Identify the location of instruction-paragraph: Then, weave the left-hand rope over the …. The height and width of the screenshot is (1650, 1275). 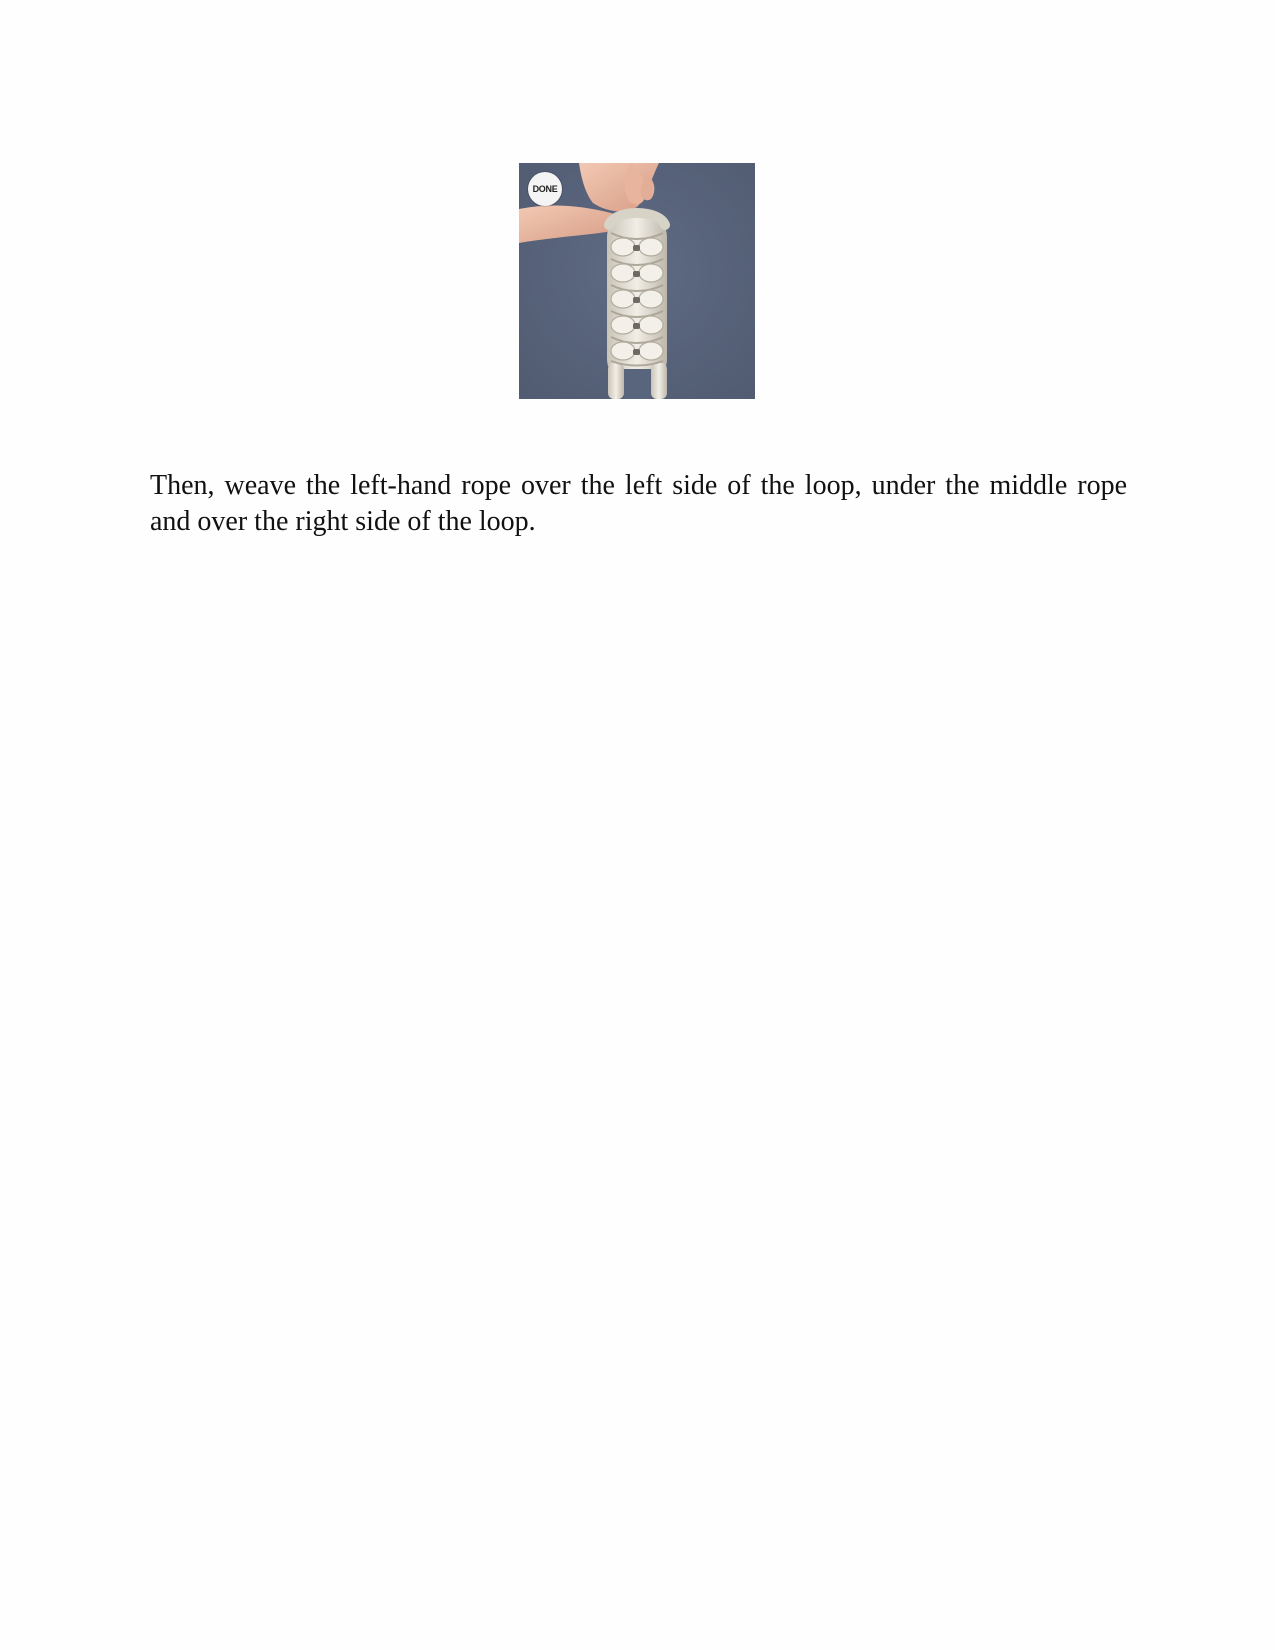
(638, 503).